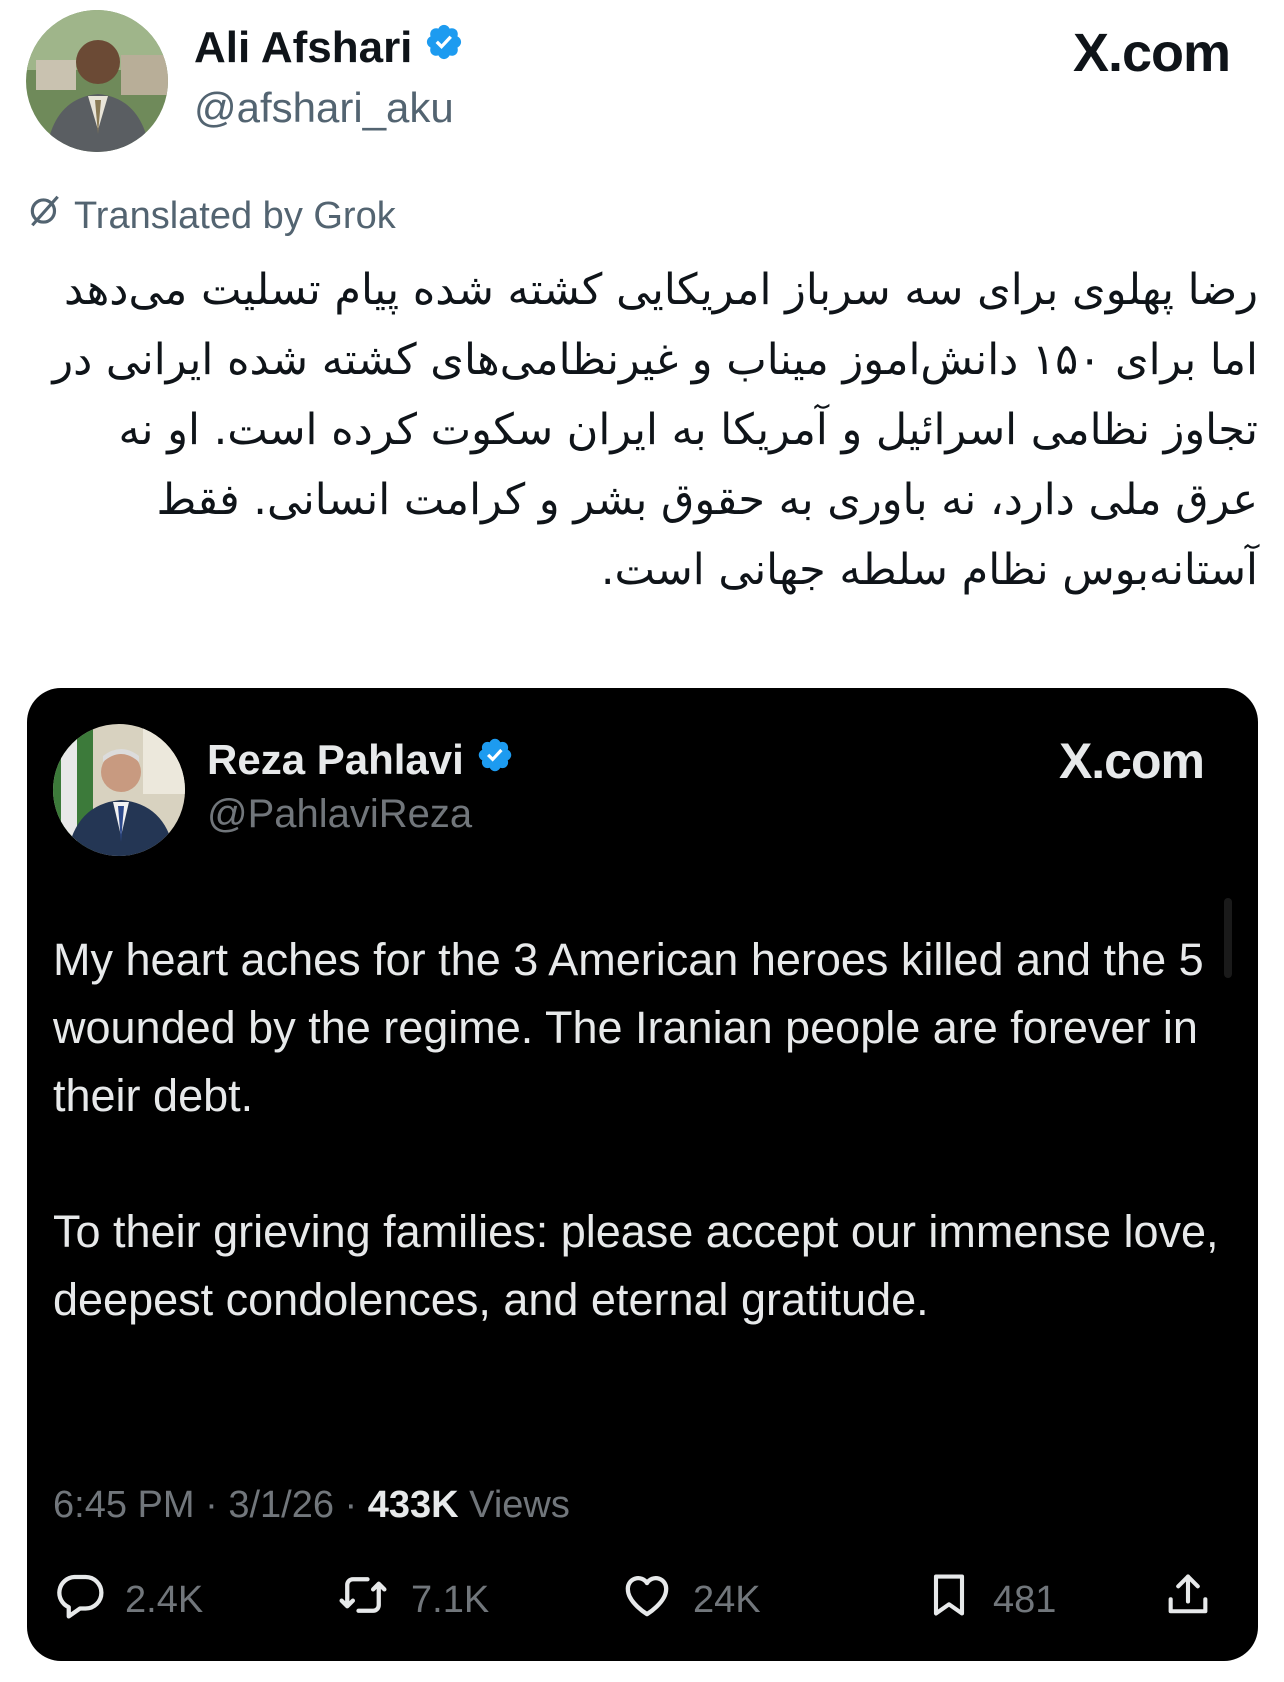 The image size is (1284, 1682). I want to click on share-icon, so click(1197, 1600).